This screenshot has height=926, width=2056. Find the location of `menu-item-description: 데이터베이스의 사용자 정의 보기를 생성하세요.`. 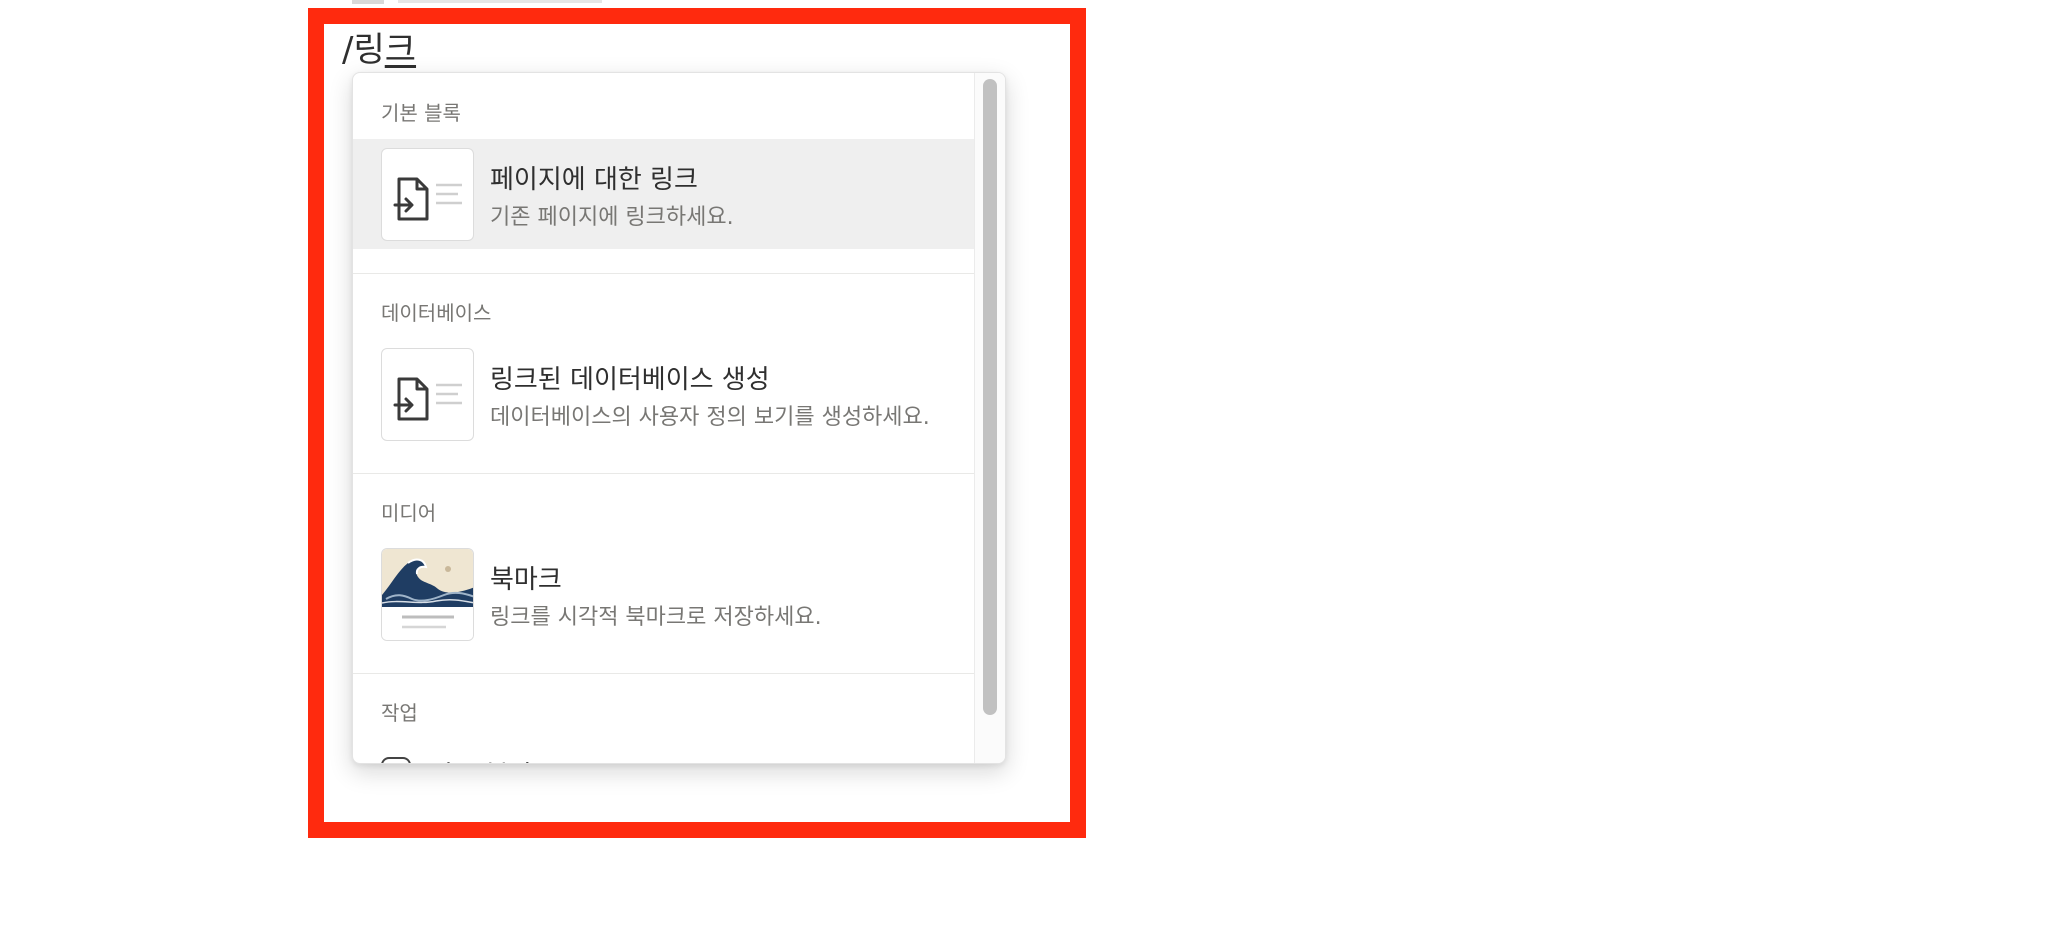

menu-item-description: 데이터베이스의 사용자 정의 보기를 생성하세요. is located at coordinates (710, 417).